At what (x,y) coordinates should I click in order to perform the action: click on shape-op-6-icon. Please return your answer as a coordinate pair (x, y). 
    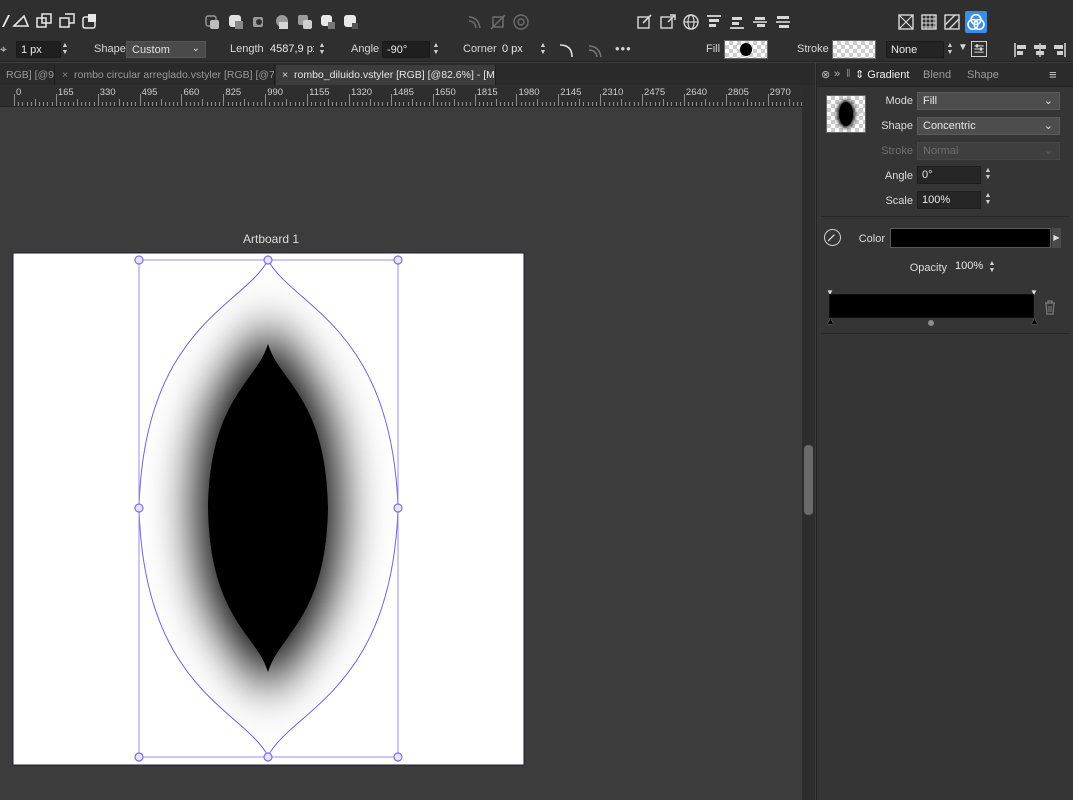
    Looking at the image, I should click on (328, 22).